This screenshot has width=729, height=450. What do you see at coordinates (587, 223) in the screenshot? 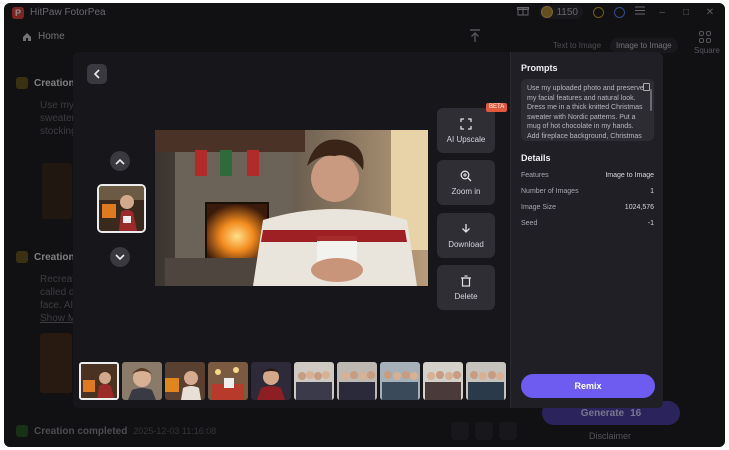
I see `detail-row-seed: Seed -1` at bounding box center [587, 223].